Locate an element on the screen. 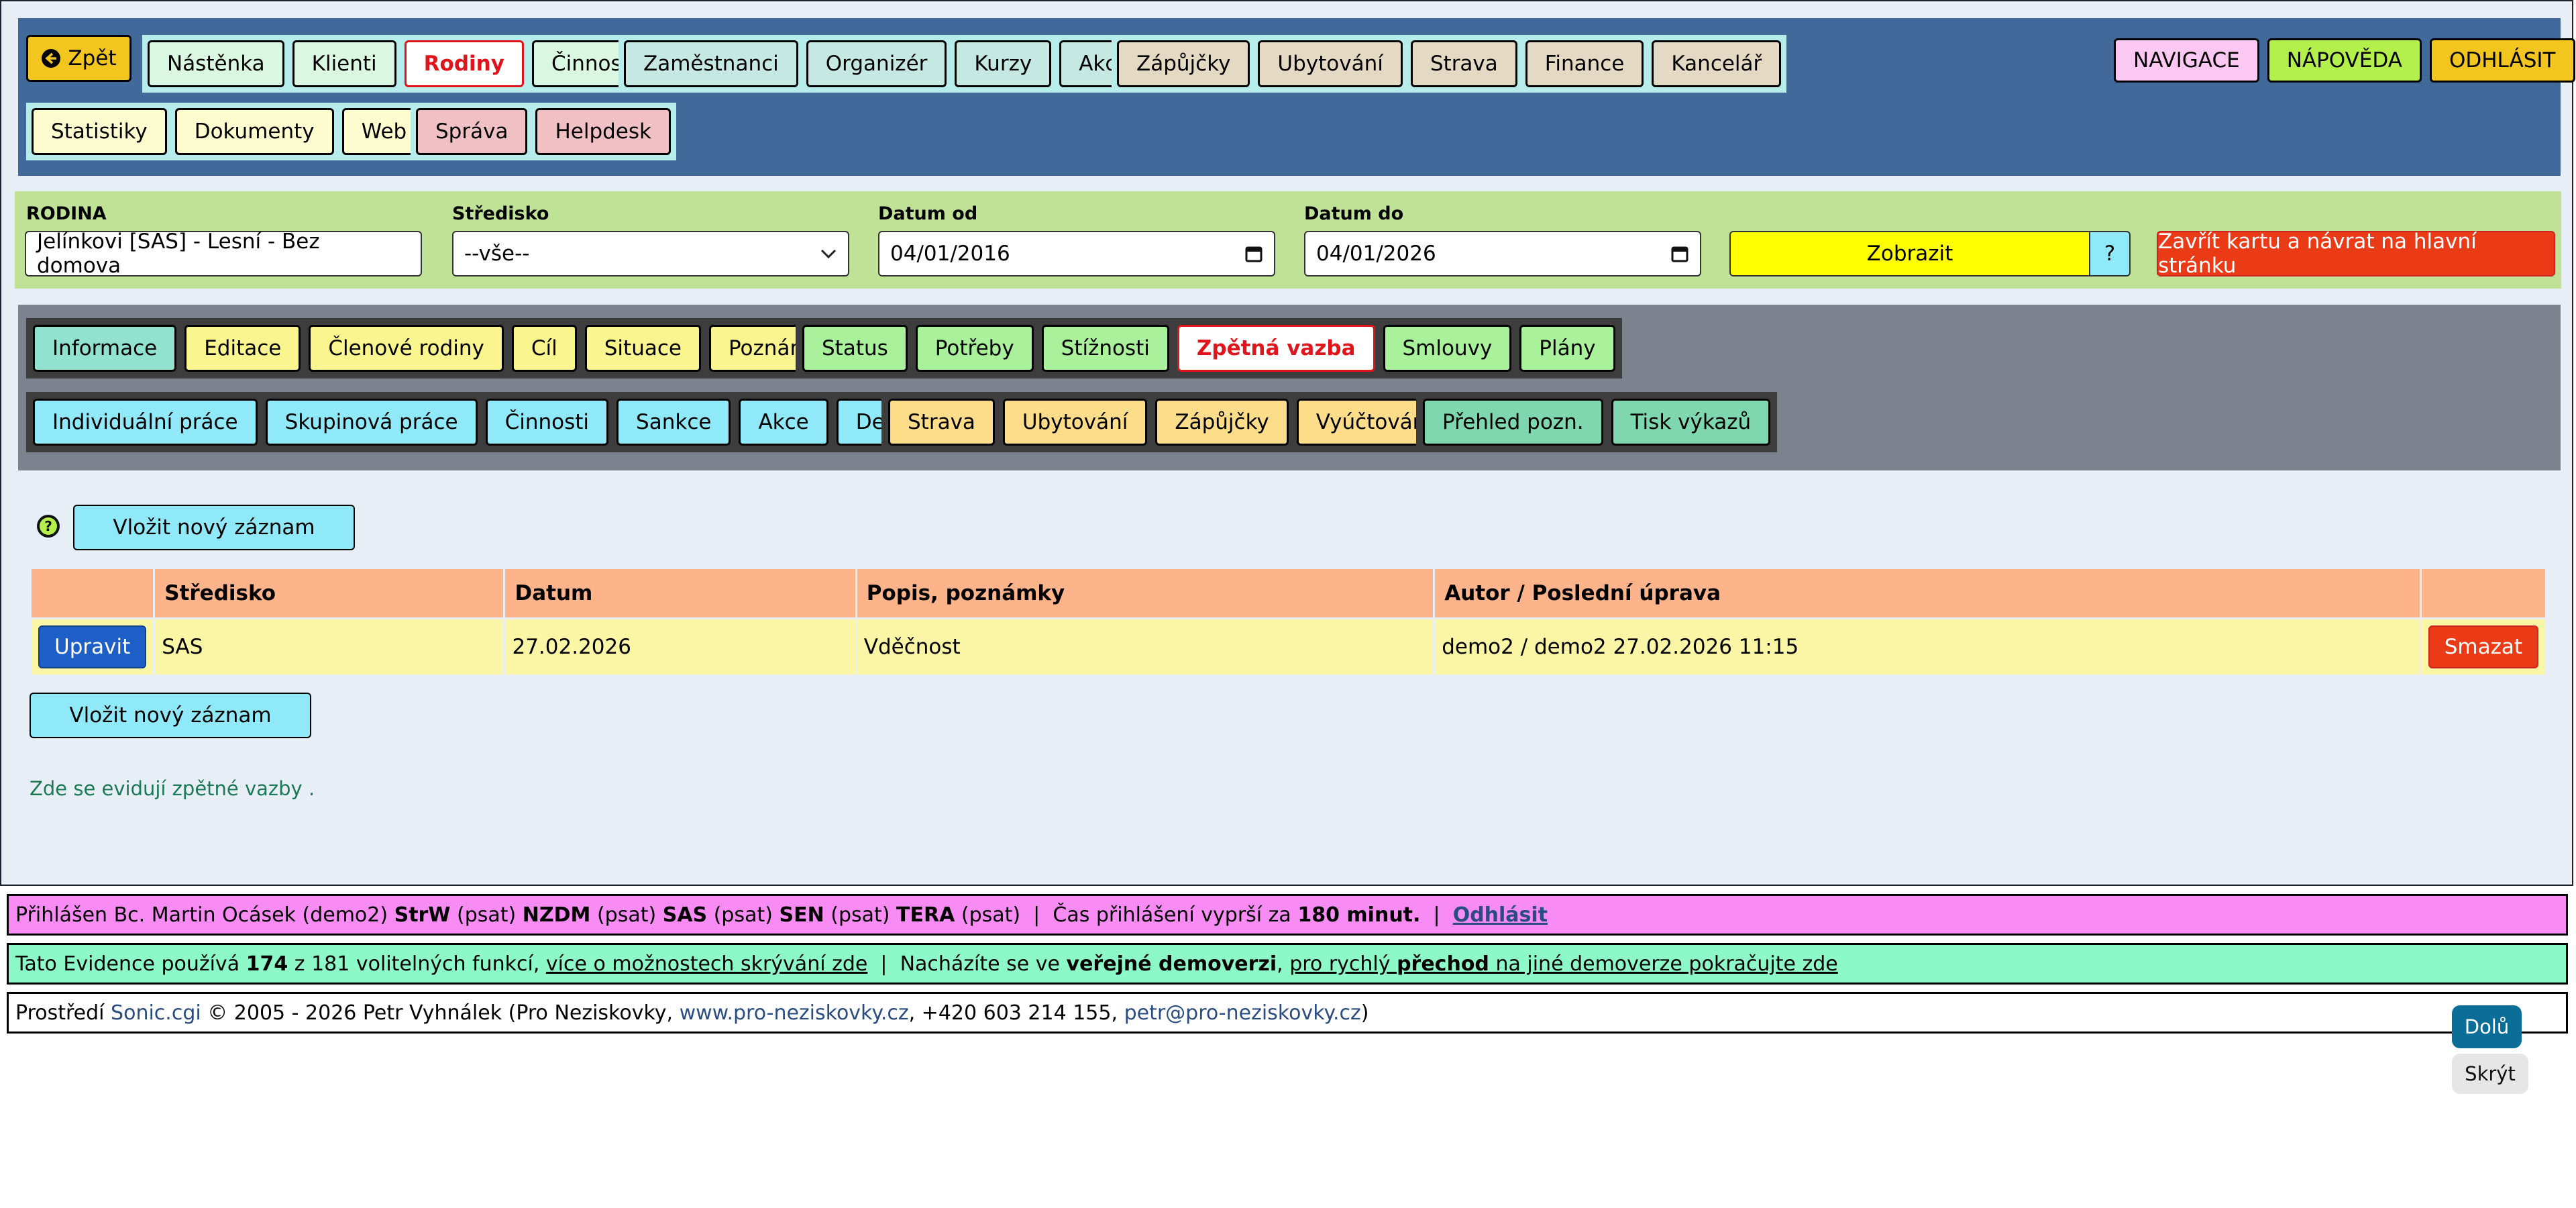 This screenshot has height=1208, width=2576. nav-zamestnanci: Zaměstnanci is located at coordinates (711, 64).